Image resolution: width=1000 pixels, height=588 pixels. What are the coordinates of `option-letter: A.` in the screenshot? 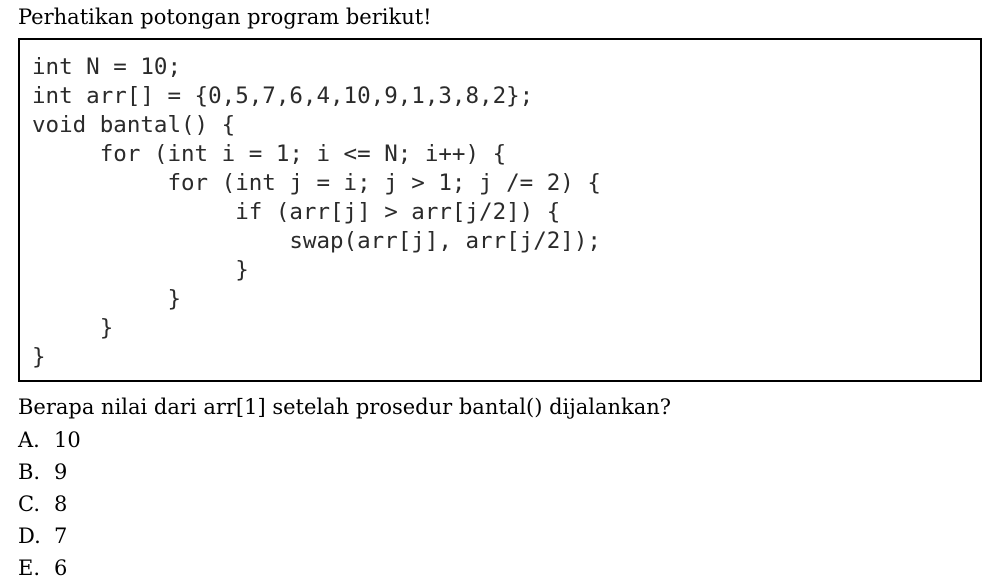 It's located at (29, 440).